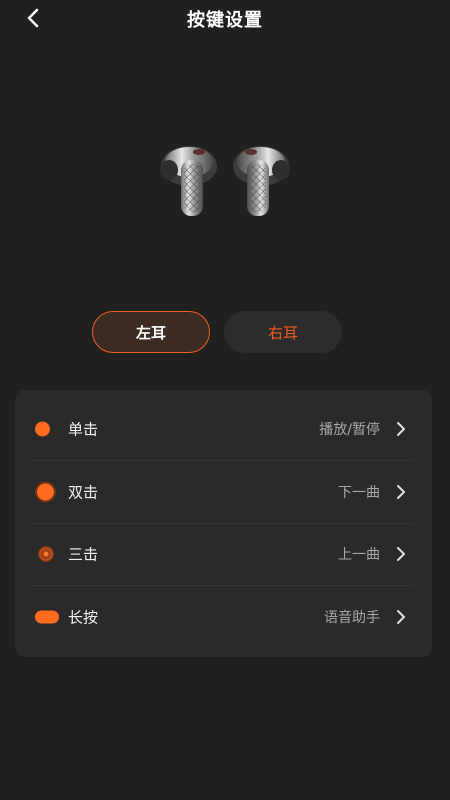 Image resolution: width=450 pixels, height=800 pixels. What do you see at coordinates (46, 554) in the screenshot?
I see `triple-tap-icon` at bounding box center [46, 554].